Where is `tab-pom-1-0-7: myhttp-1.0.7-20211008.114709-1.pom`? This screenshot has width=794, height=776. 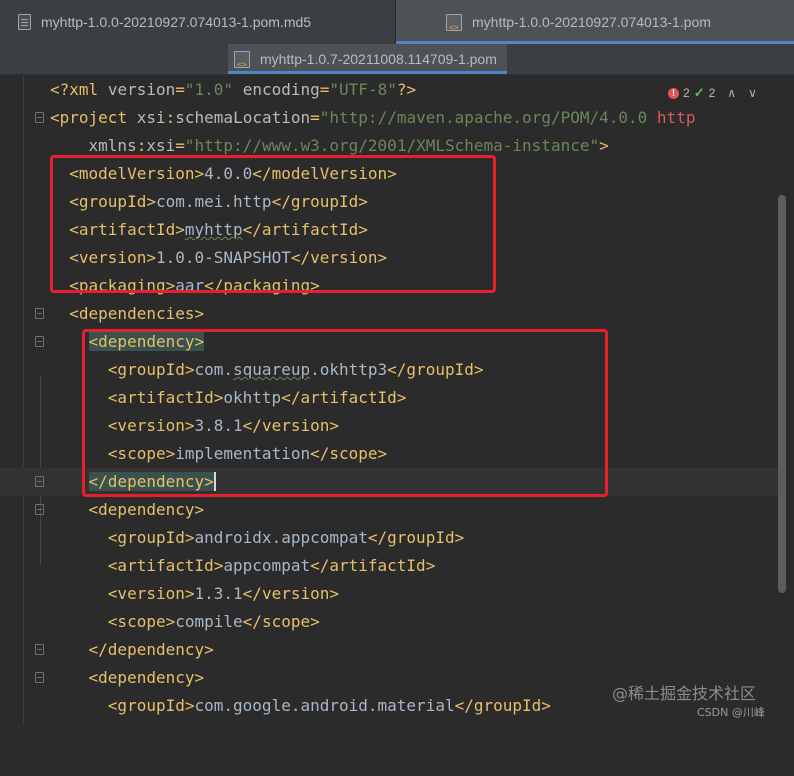
tab-pom-1-0-7: myhttp-1.0.7-20211008.114709-1.pom is located at coordinates (367, 59).